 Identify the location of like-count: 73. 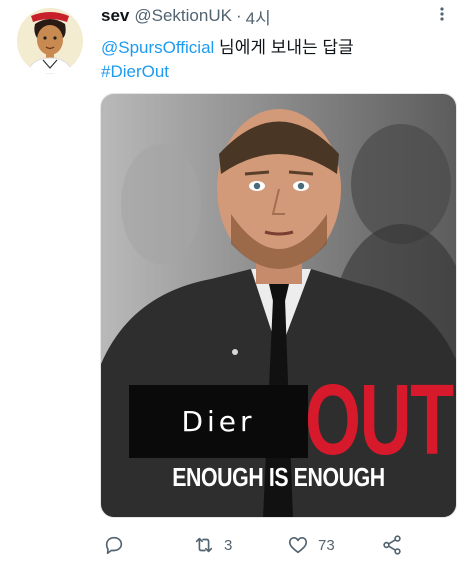
(326, 545).